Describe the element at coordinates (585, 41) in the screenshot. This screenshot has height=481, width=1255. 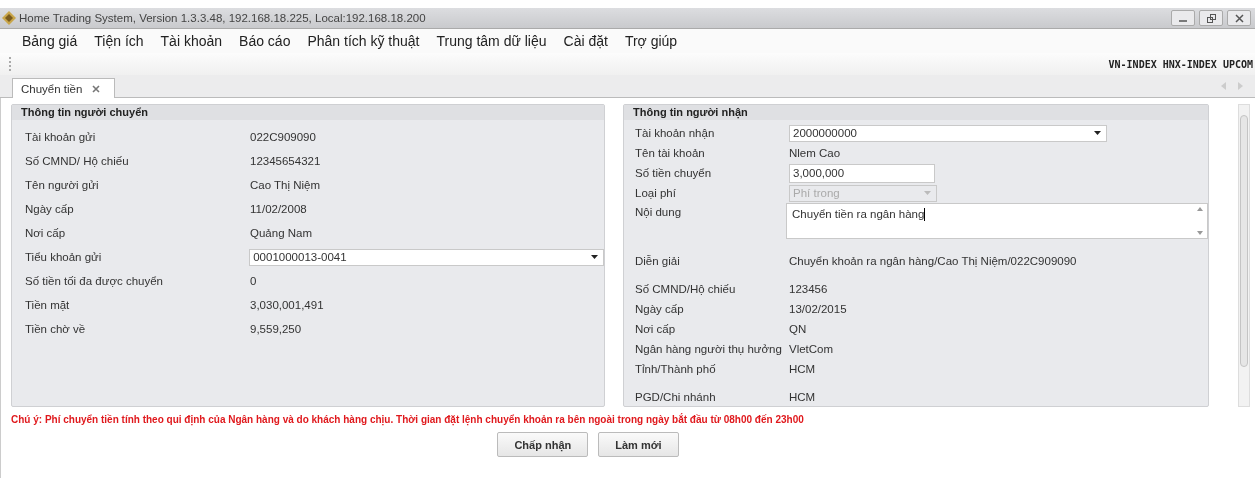
I see `menu-item: Cài đặt` at that location.